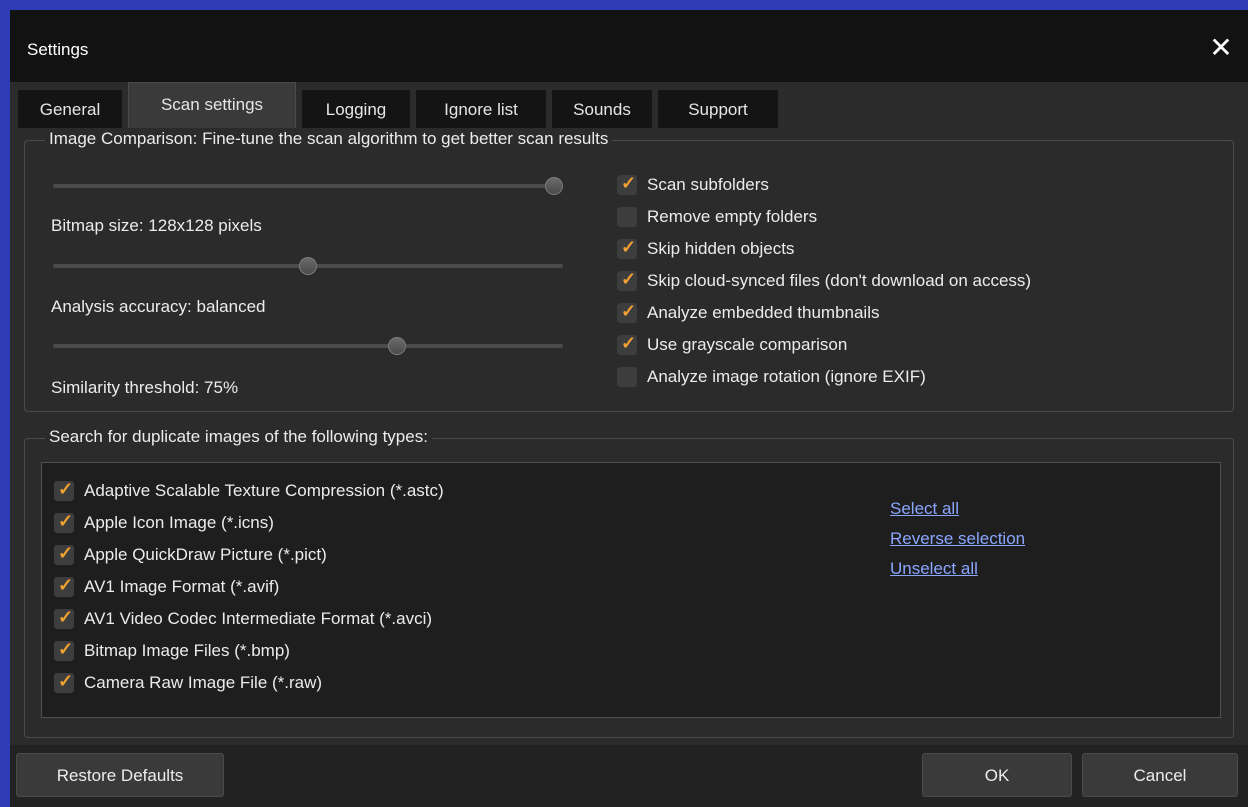 Image resolution: width=1248 pixels, height=807 pixels. Describe the element at coordinates (629, 776) in the screenshot. I see `button-bar: Restore Defaults OK Cancel` at that location.